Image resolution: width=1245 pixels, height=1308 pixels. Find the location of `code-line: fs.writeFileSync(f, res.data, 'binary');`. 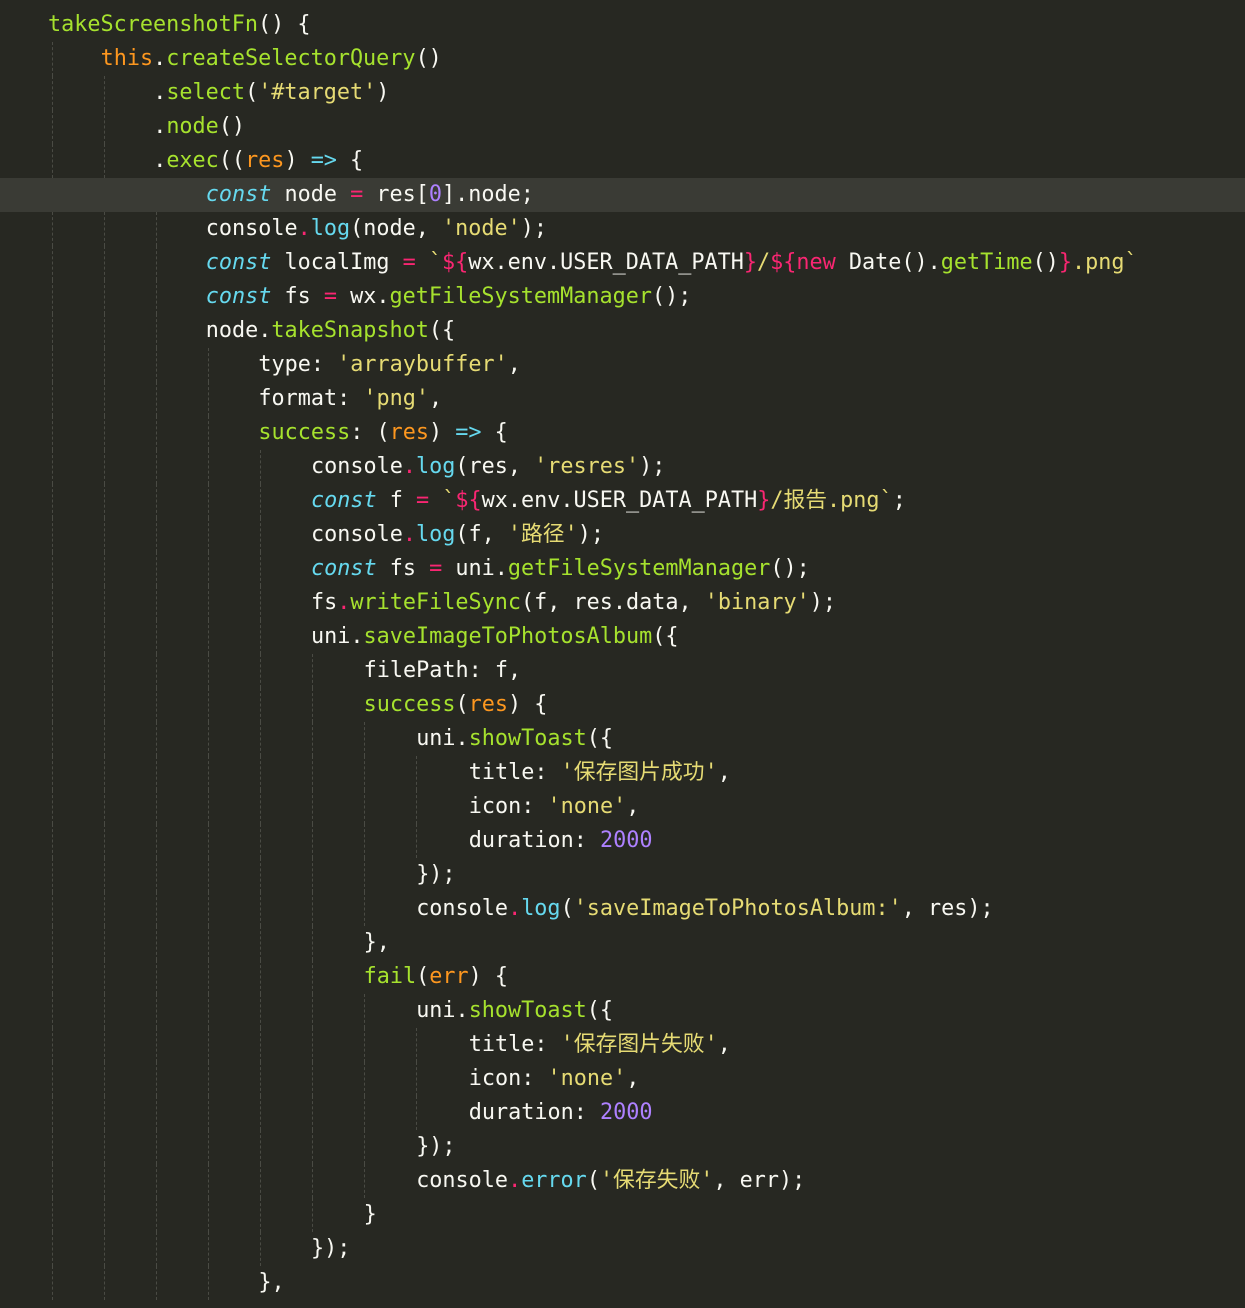

code-line: fs.writeFileSync(f, res.data, 'binary'); is located at coordinates (622, 603).